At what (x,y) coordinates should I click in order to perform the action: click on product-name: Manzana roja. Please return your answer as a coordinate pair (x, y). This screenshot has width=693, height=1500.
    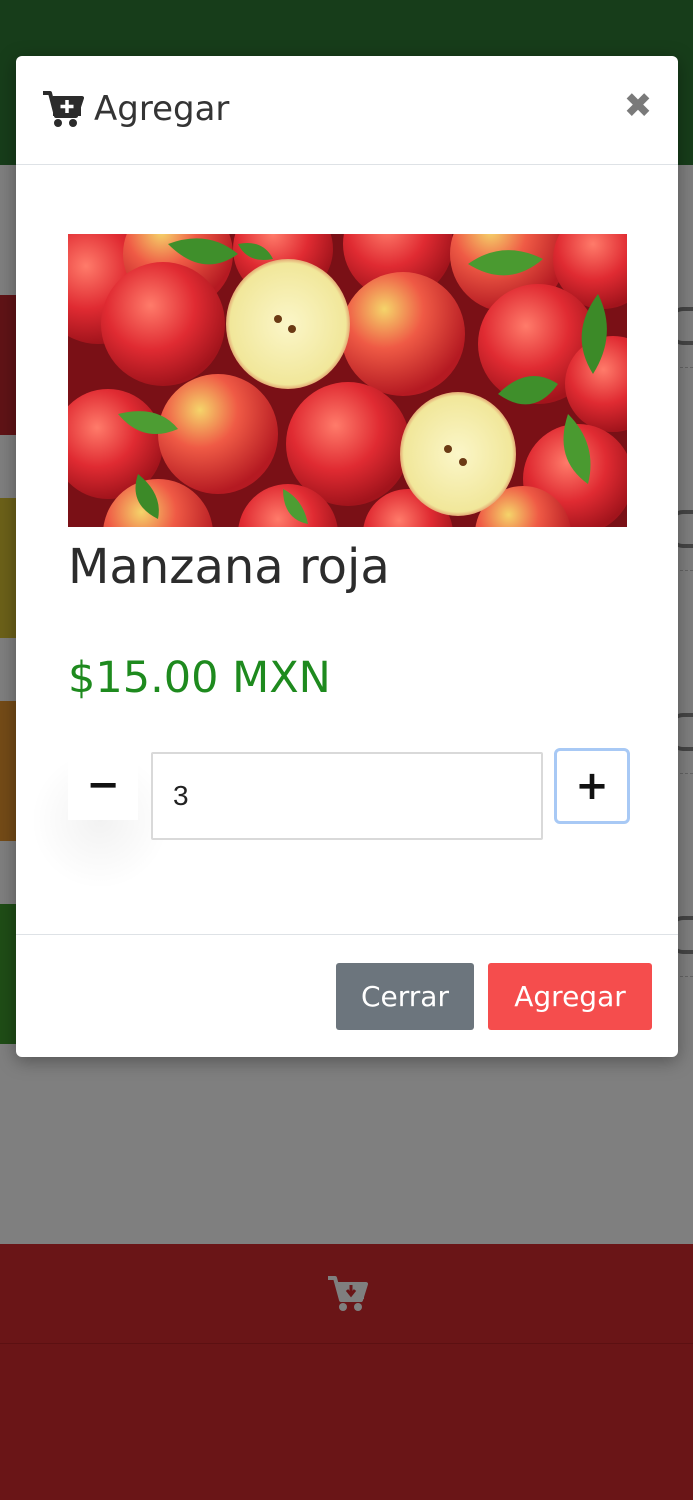
    Looking at the image, I should click on (229, 567).